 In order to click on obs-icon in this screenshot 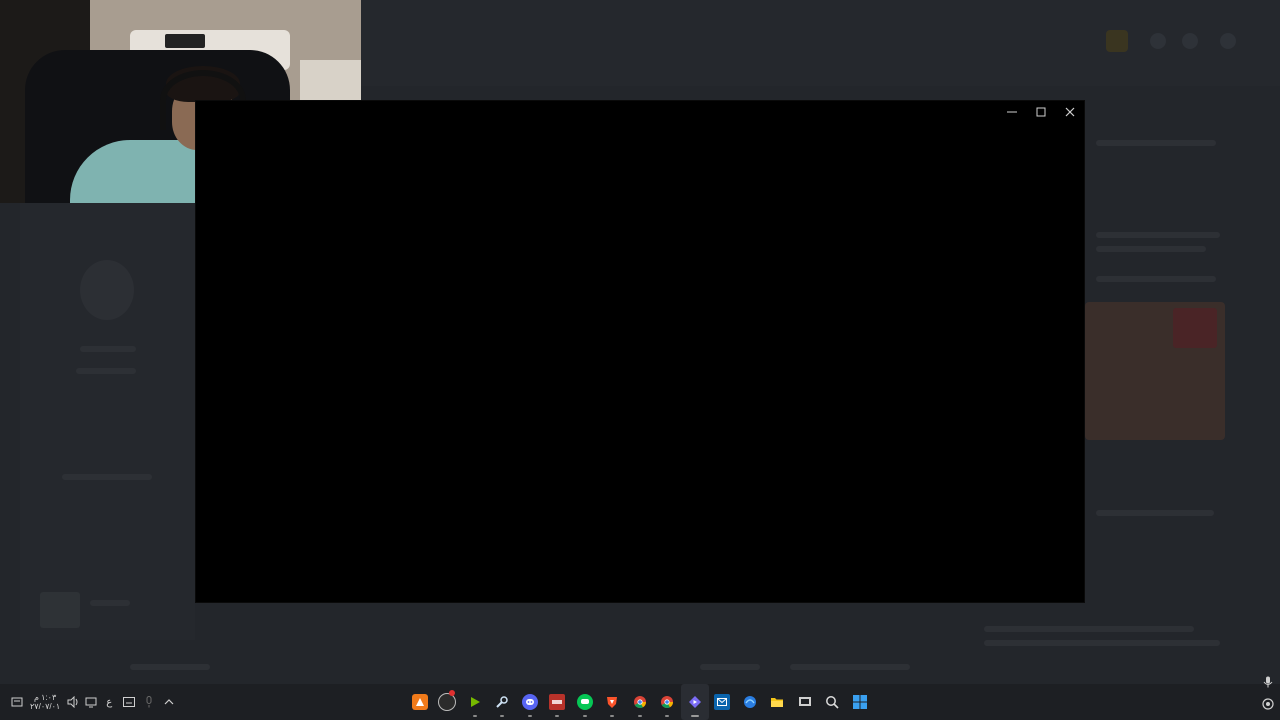, I will do `click(447, 702)`.